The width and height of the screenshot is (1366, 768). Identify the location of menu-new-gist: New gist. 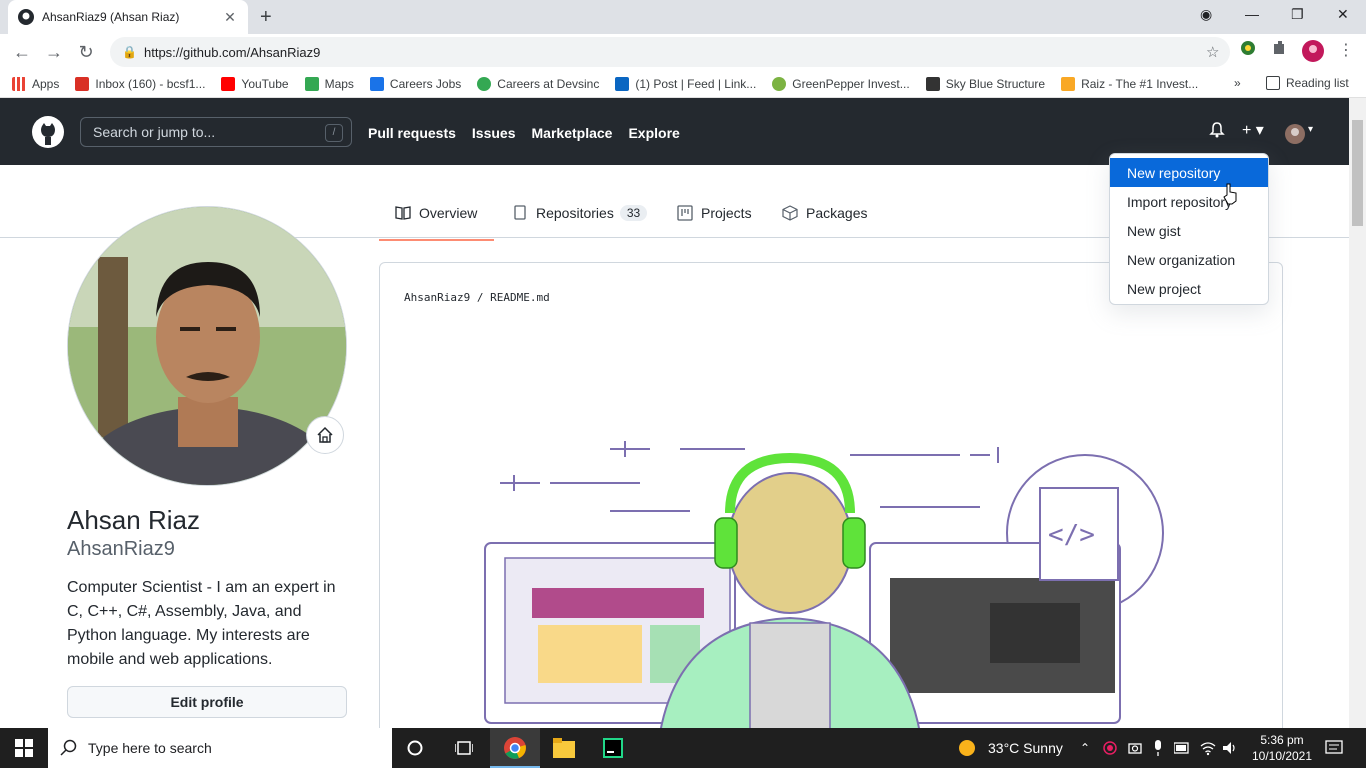
(1189, 230).